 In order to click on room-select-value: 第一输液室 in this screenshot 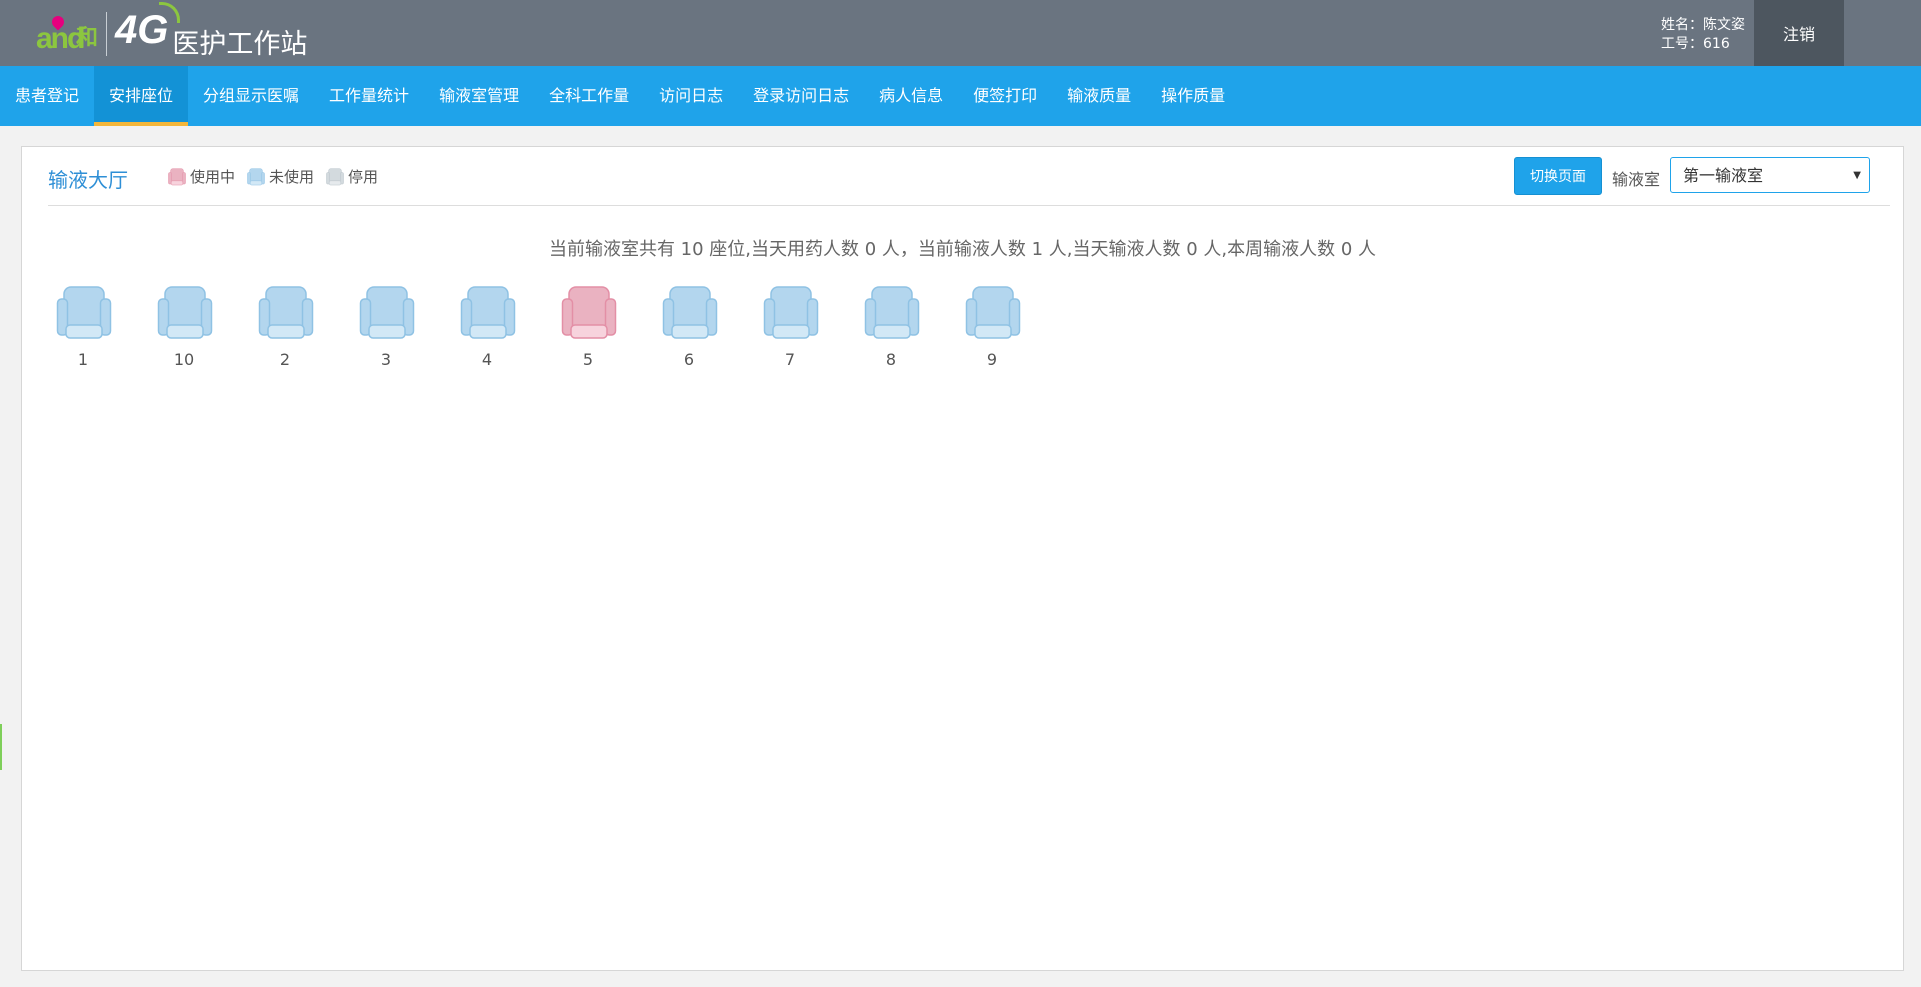, I will do `click(1723, 175)`.